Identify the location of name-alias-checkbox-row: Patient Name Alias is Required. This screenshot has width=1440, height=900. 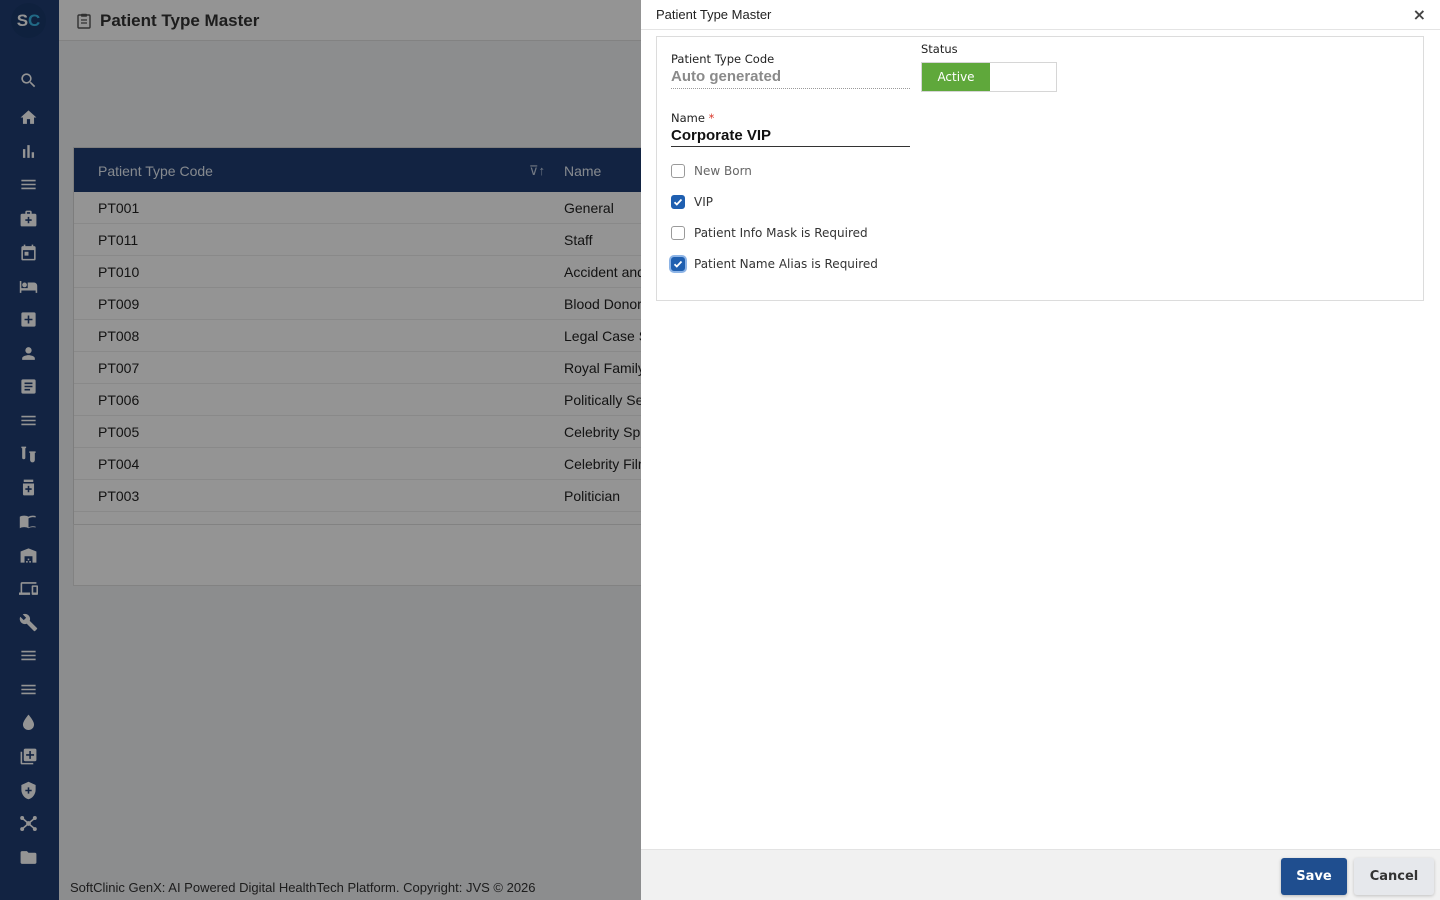
(774, 264).